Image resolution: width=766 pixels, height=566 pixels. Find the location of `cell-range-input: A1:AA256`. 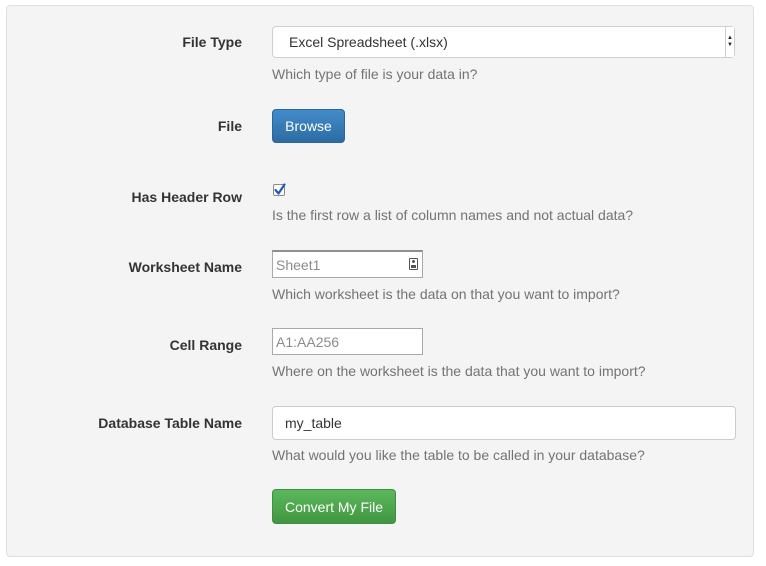

cell-range-input: A1:AA256 is located at coordinates (347, 341).